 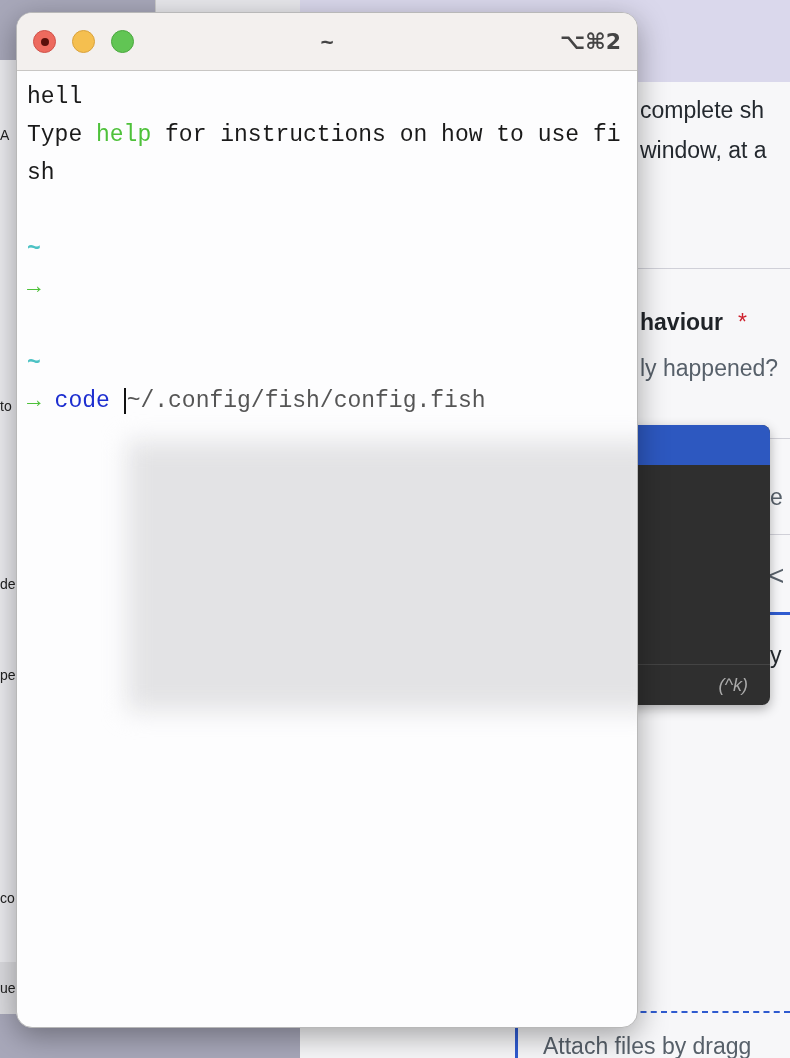 What do you see at coordinates (780, 613) in the screenshot?
I see `tab-underline` at bounding box center [780, 613].